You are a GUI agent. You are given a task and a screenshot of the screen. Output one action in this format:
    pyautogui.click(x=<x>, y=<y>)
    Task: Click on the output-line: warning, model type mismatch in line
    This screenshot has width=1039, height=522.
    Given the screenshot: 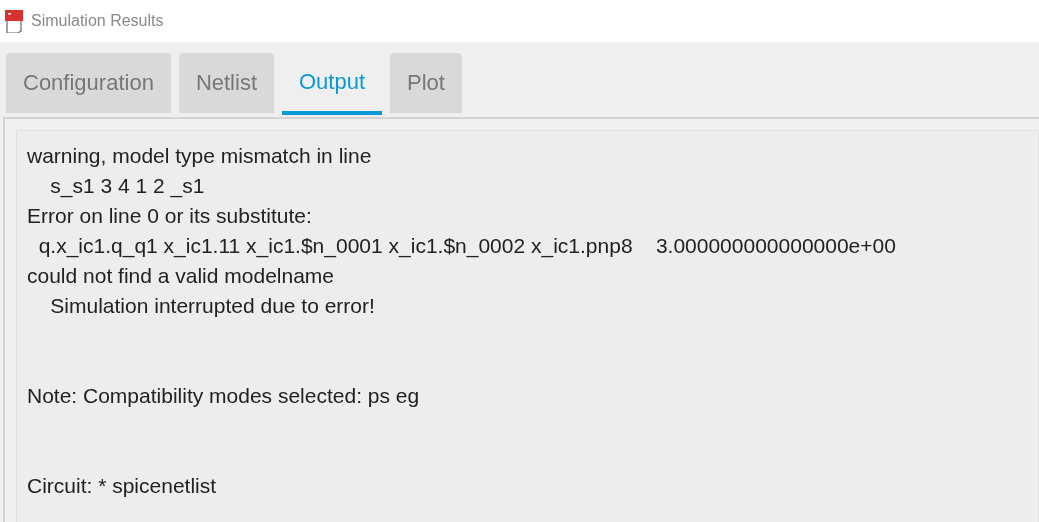 What is the action you would take?
    pyautogui.click(x=199, y=156)
    